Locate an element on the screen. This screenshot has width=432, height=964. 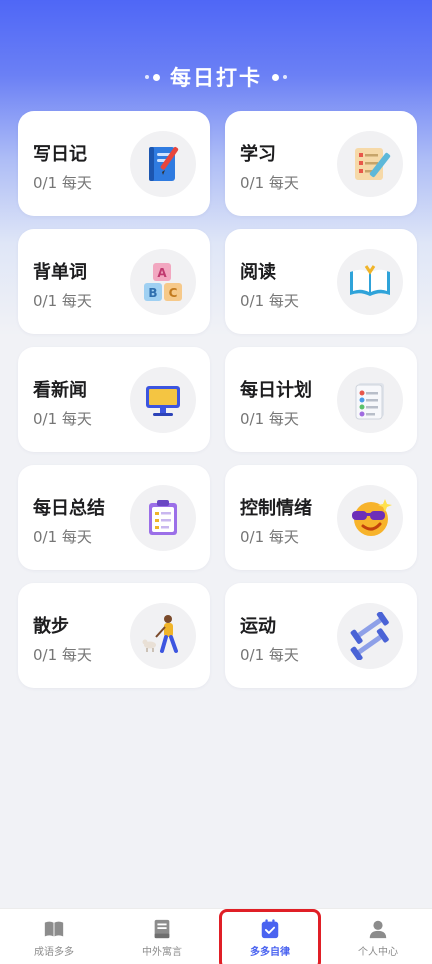
tab-profile: 个人中心 is located at coordinates (378, 936).